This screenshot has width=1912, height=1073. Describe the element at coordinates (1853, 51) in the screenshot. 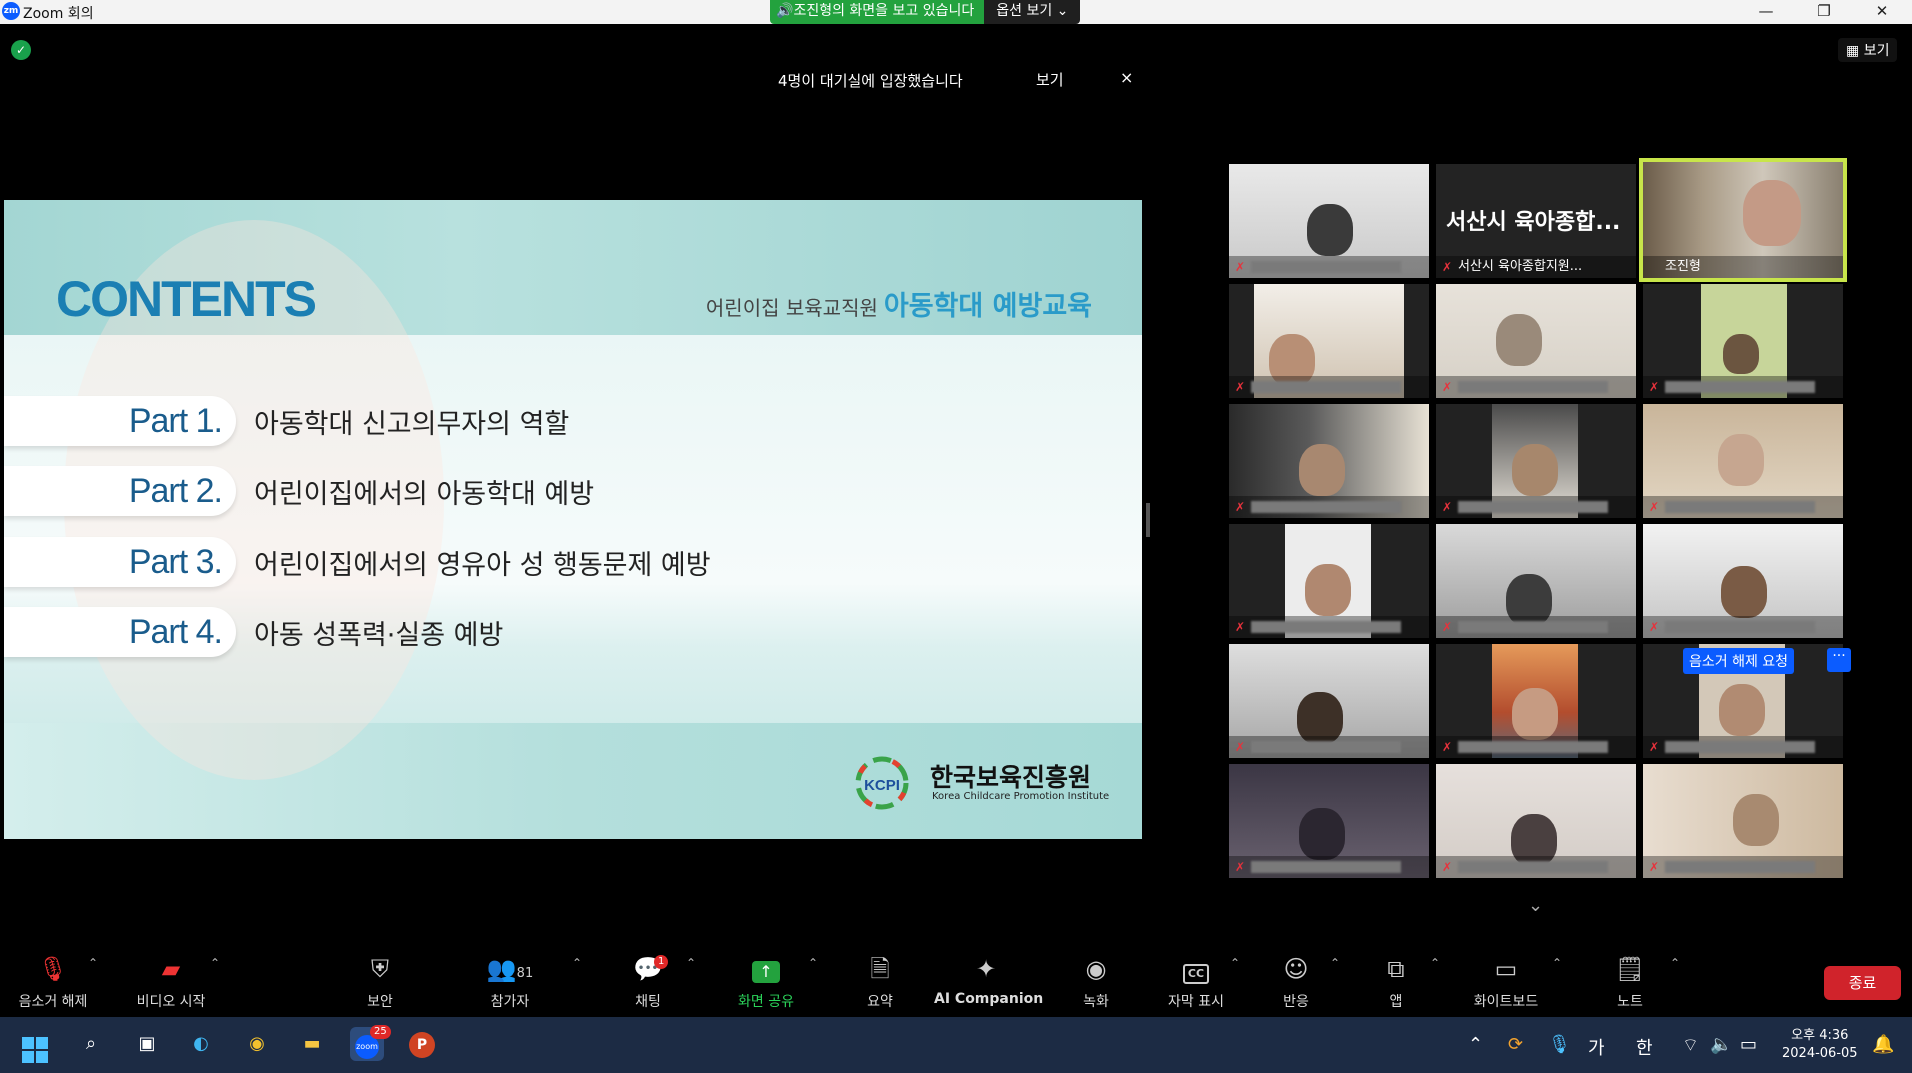

I see `grid-icon: ▦` at that location.